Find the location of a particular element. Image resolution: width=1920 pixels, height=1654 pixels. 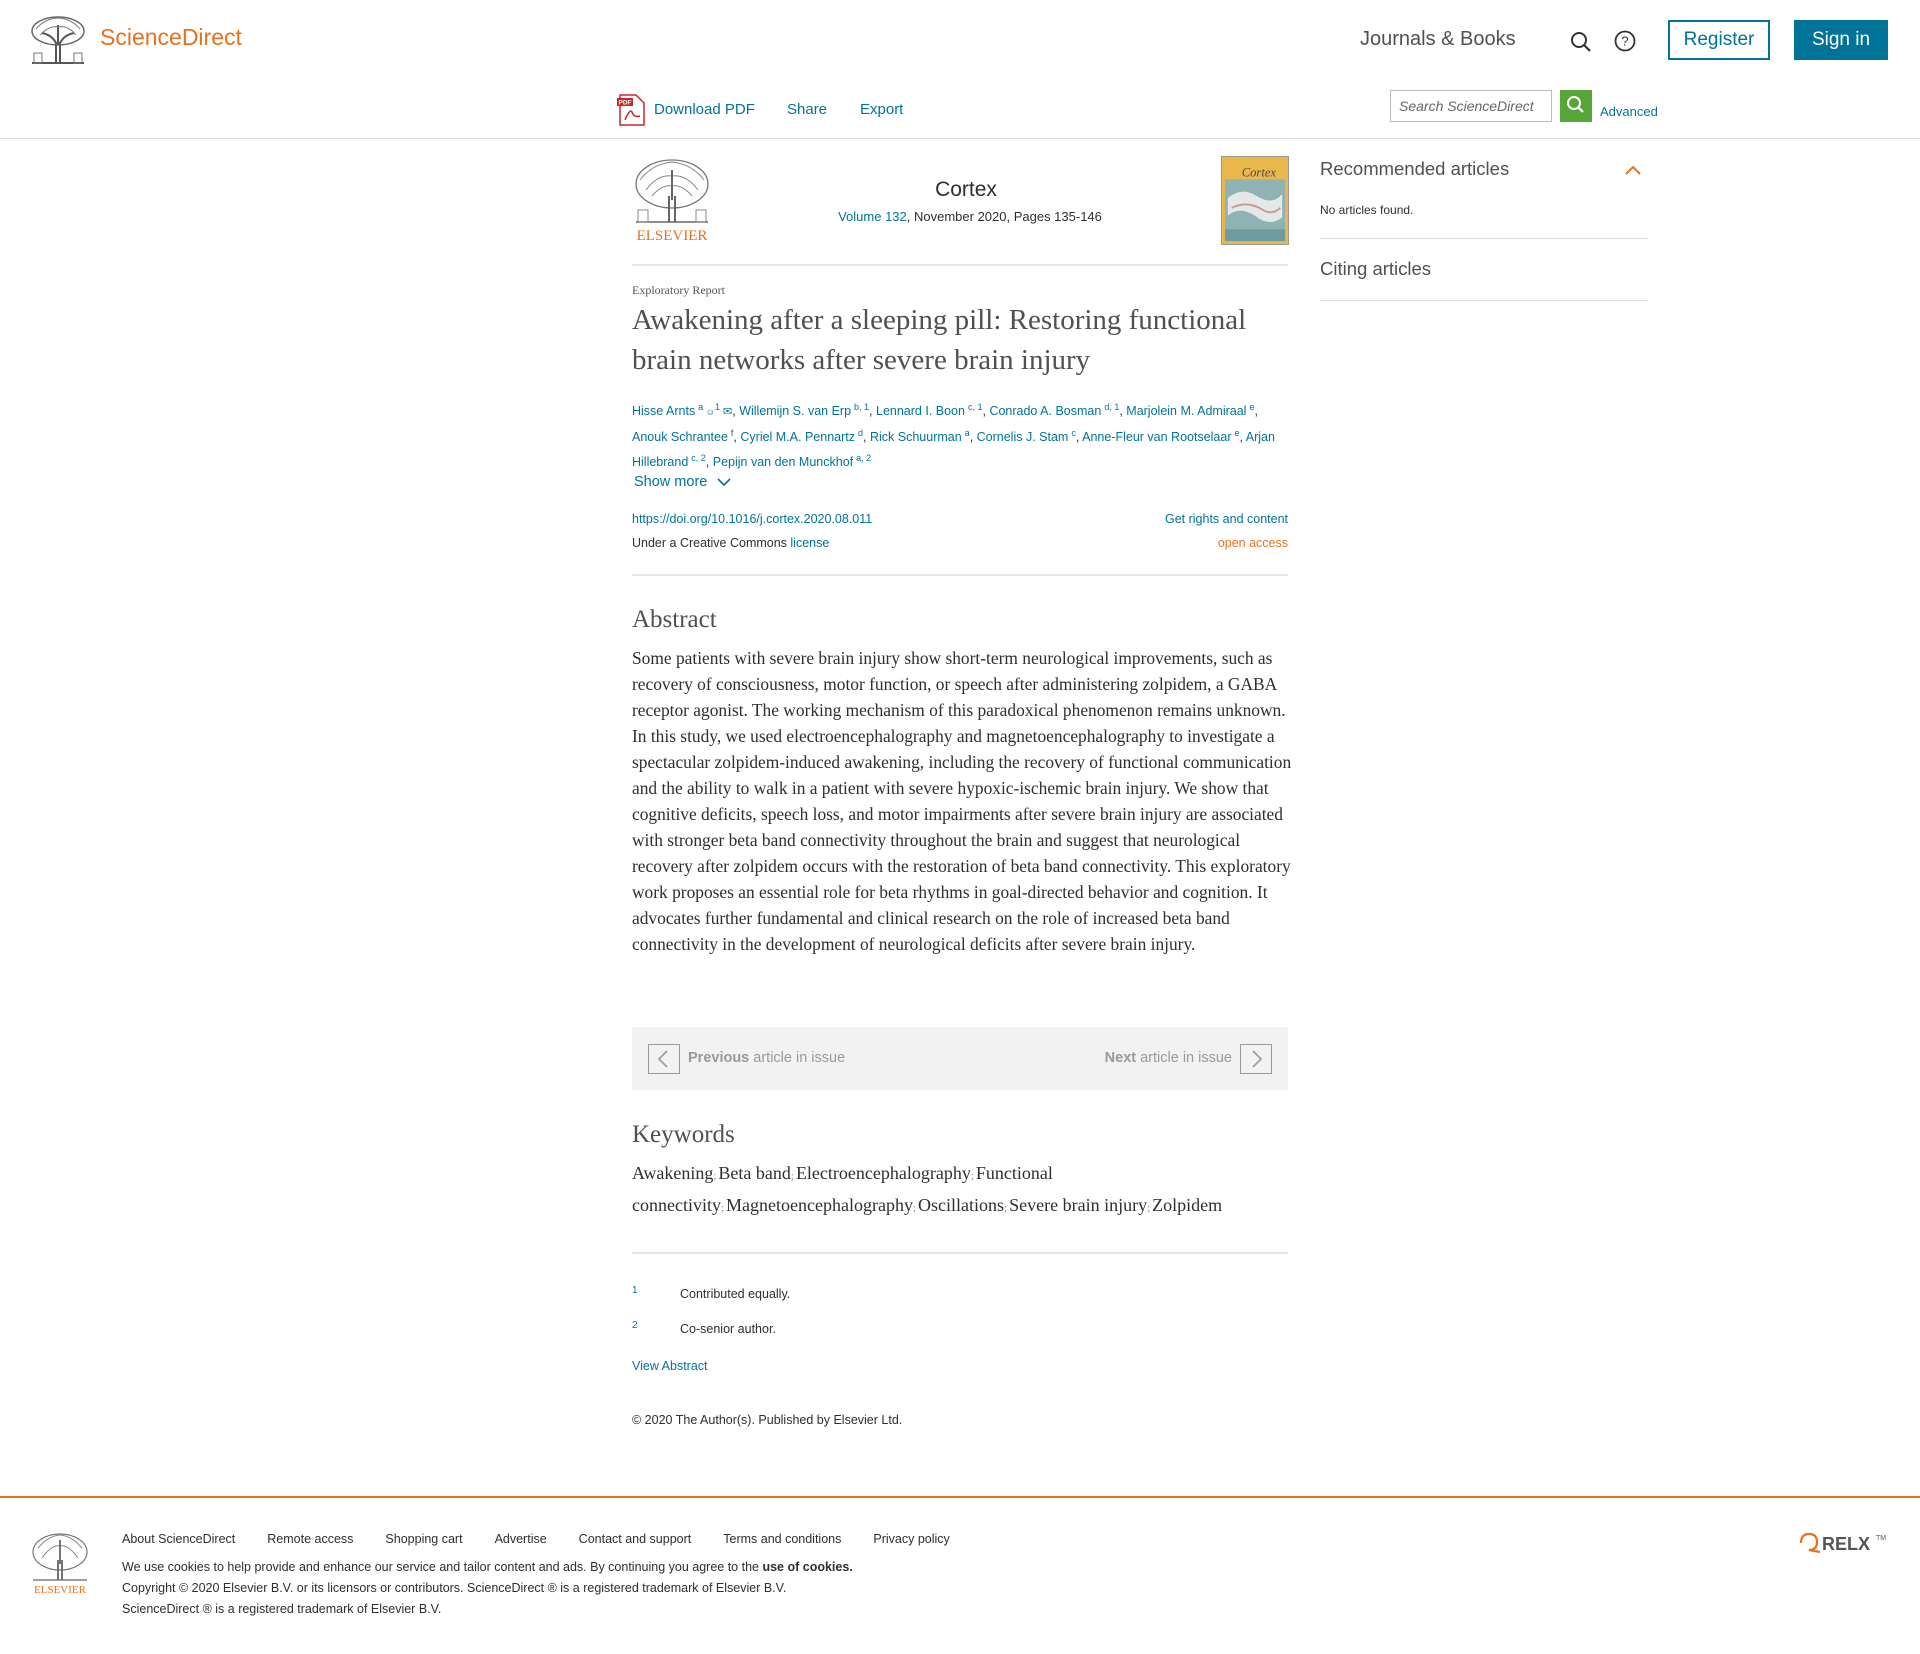

sign-in-button: Sign in is located at coordinates (1841, 40).